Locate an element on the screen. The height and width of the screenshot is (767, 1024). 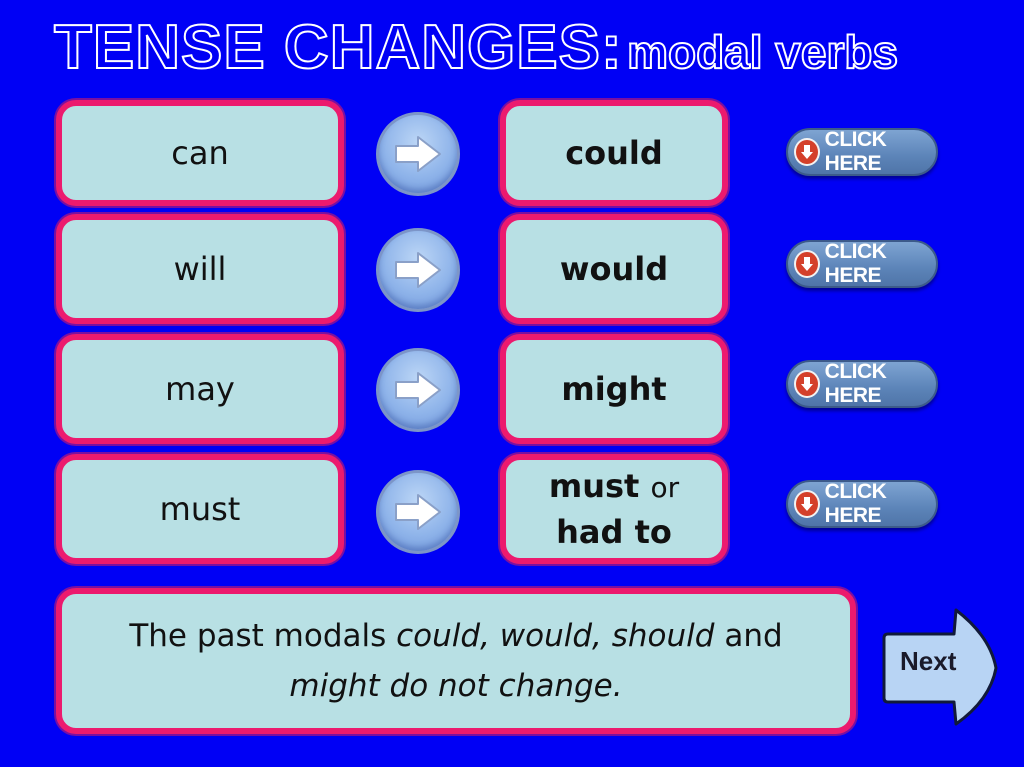
present-modal-can: can is located at coordinates (200, 153).